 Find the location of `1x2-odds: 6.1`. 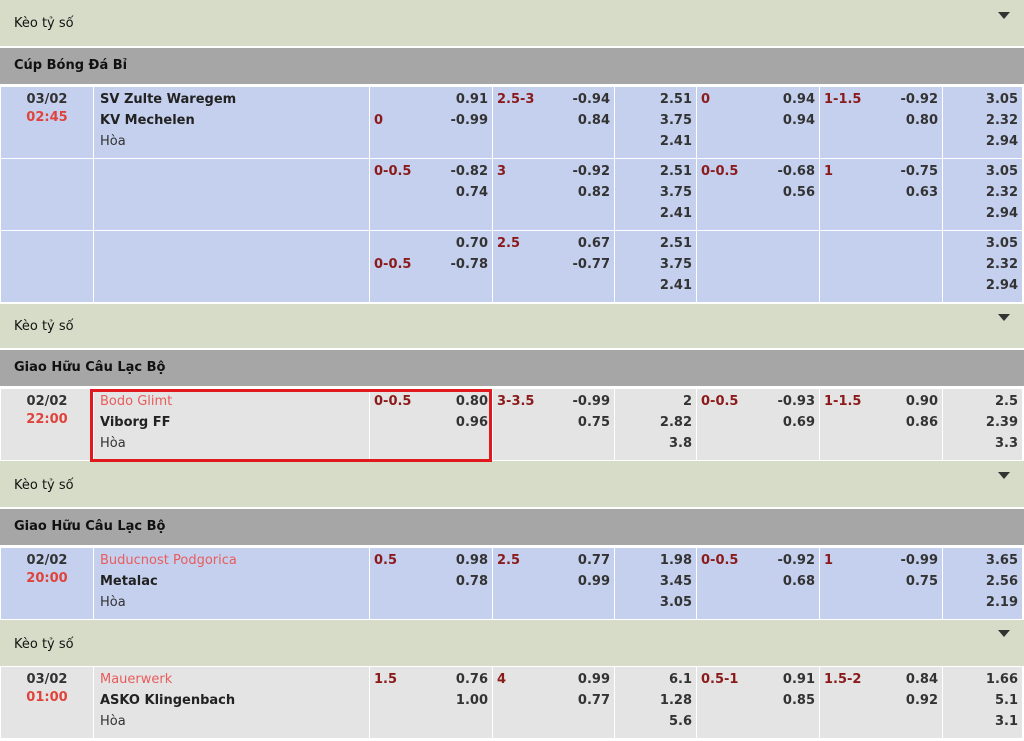

1x2-odds: 6.1 is located at coordinates (655, 679).